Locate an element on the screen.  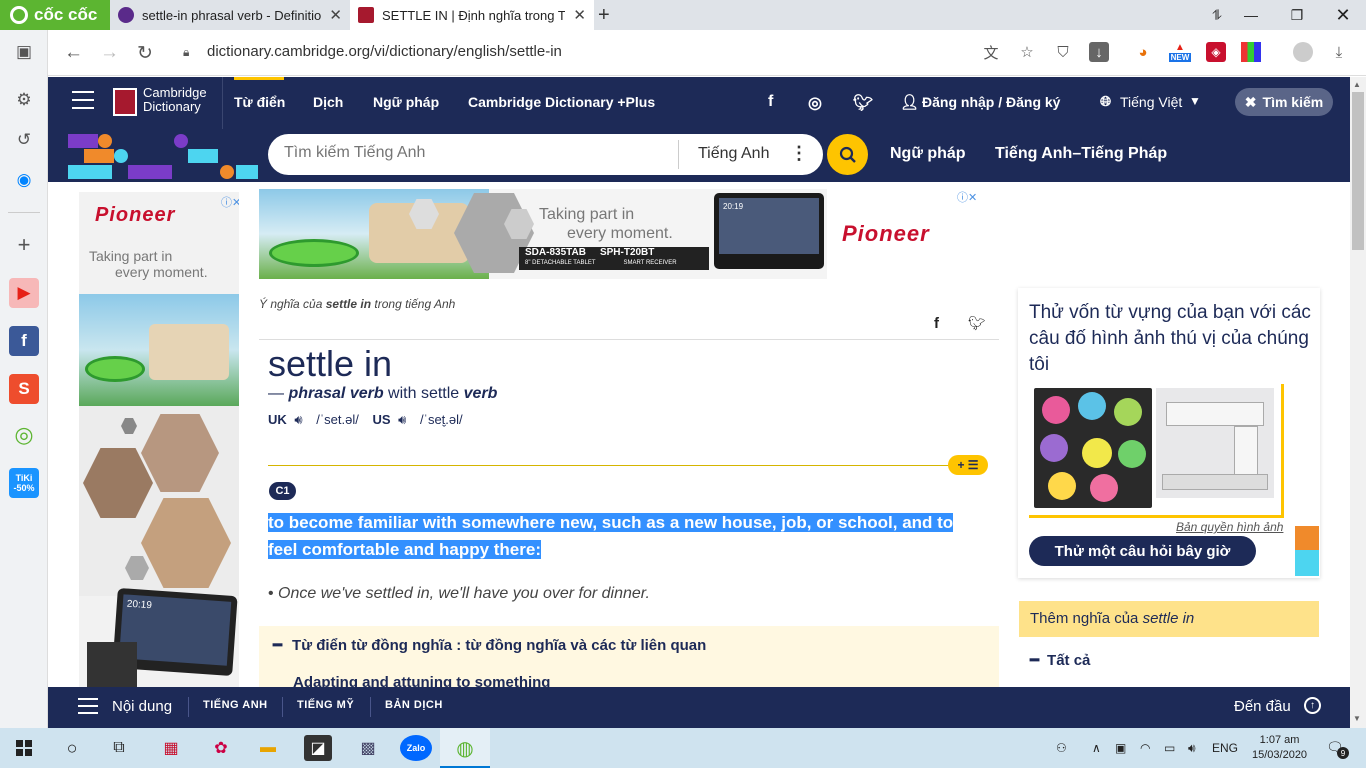
dictionary-select: Tiếng Anh is located at coordinates (733, 154).